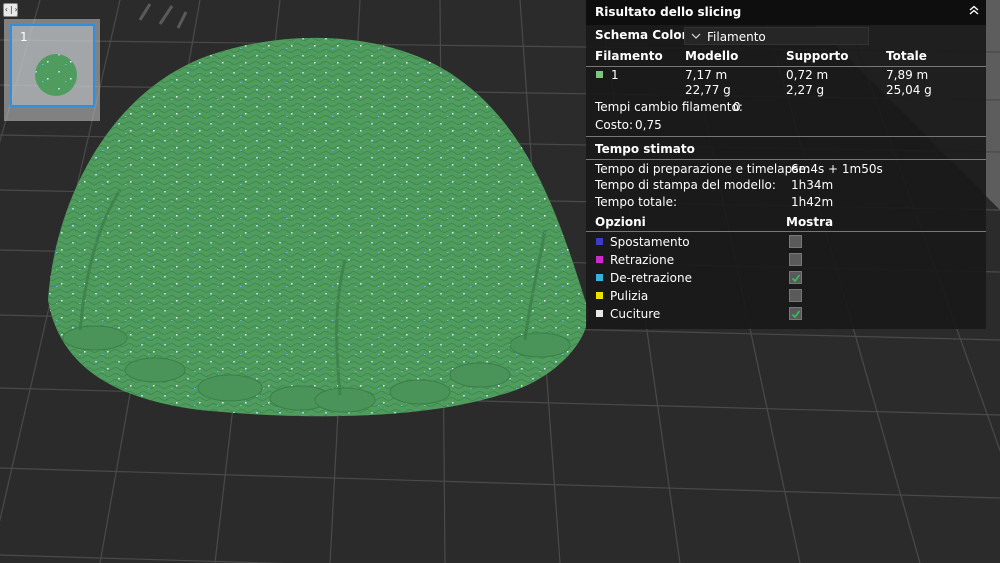 The width and height of the screenshot is (1000, 563). I want to click on col-header-total: Totale, so click(906, 56).